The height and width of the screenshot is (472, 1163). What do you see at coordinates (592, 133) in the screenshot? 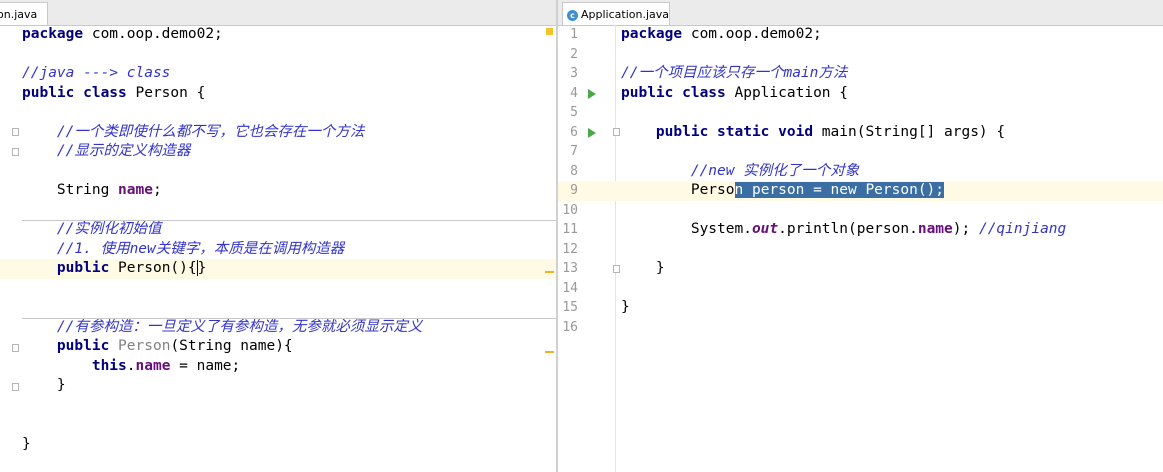
I see `run-main-icon` at bounding box center [592, 133].